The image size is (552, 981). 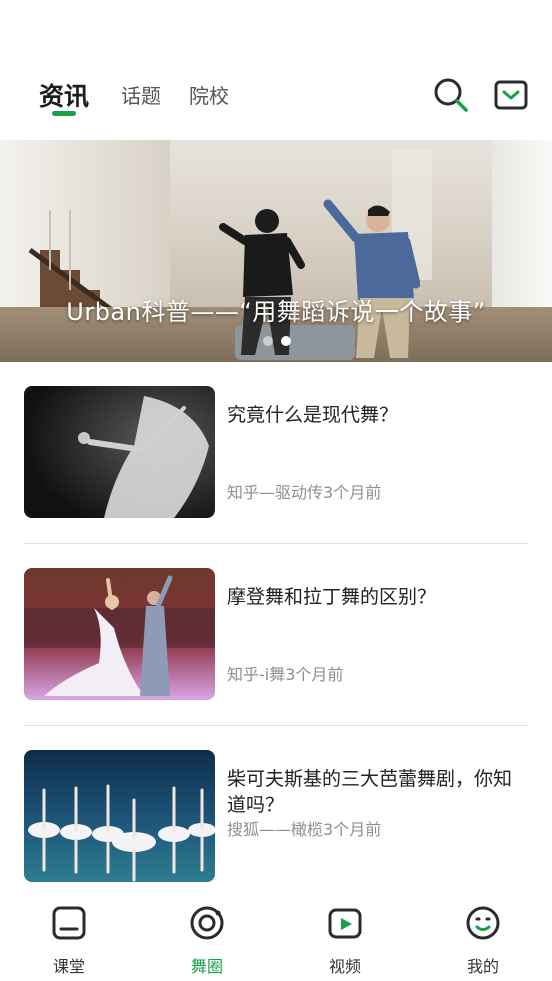 I want to click on tab-topics: 话题, so click(x=141, y=94).